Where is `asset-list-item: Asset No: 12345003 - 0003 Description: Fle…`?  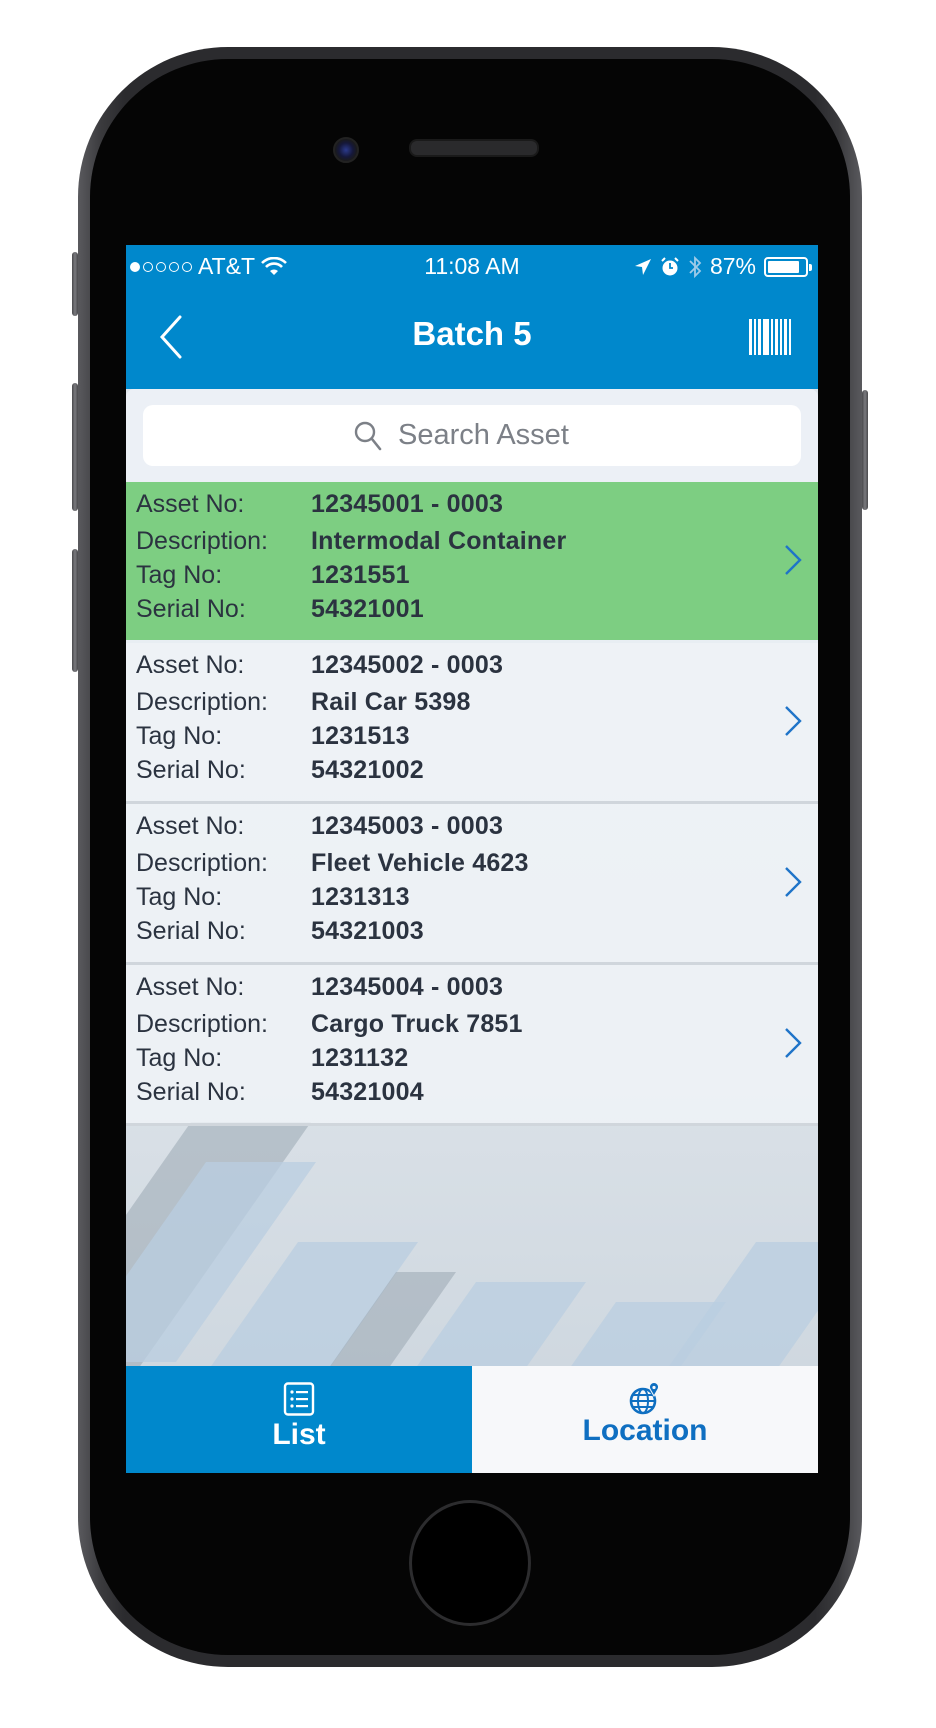 asset-list-item: Asset No: 12345003 - 0003 Description: Fle… is located at coordinates (472, 884).